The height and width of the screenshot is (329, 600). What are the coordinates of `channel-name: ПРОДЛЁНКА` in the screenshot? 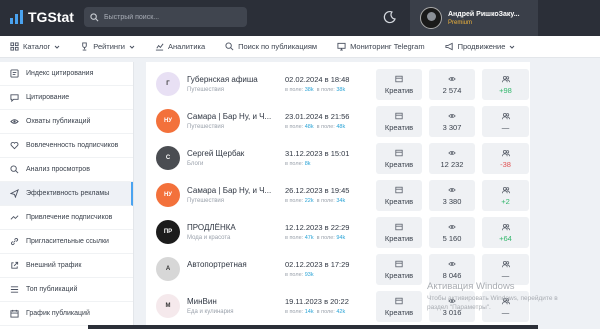 It's located at (230, 227).